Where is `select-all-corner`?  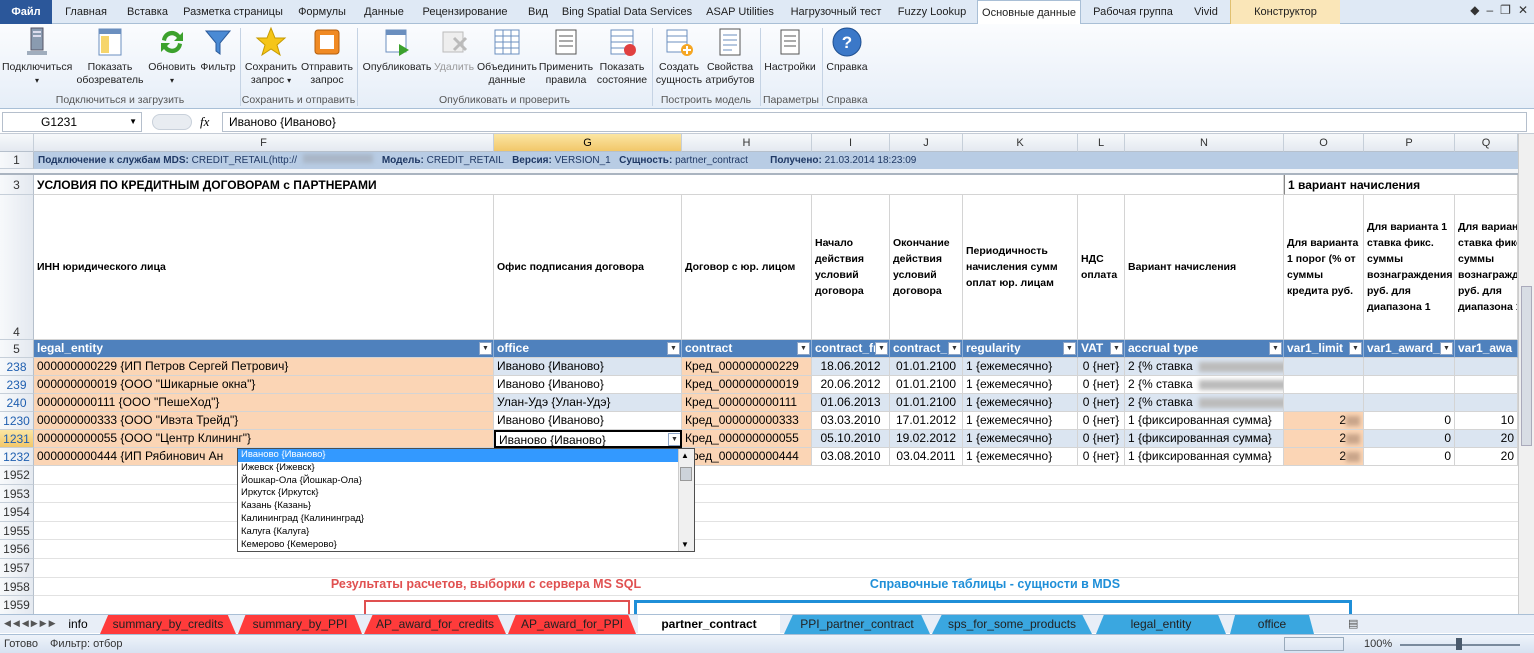 select-all-corner is located at coordinates (17, 143).